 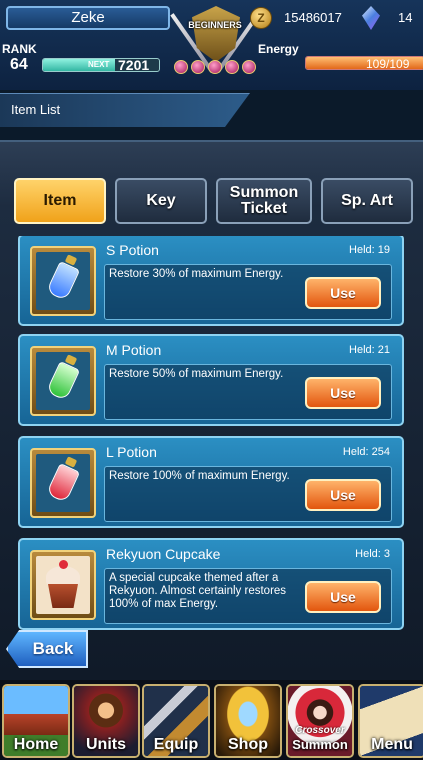 I want to click on next-label: NEXT, so click(x=99, y=64).